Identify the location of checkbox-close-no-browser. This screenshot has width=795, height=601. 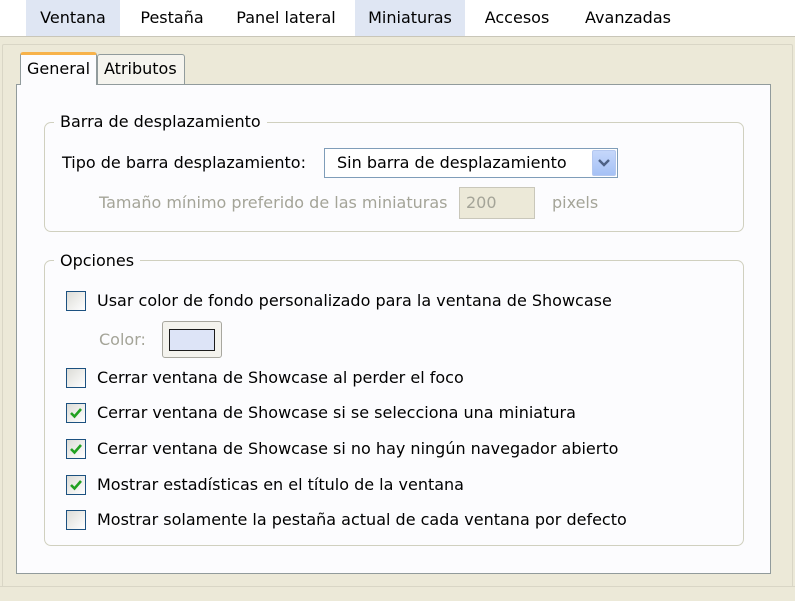
(76, 449).